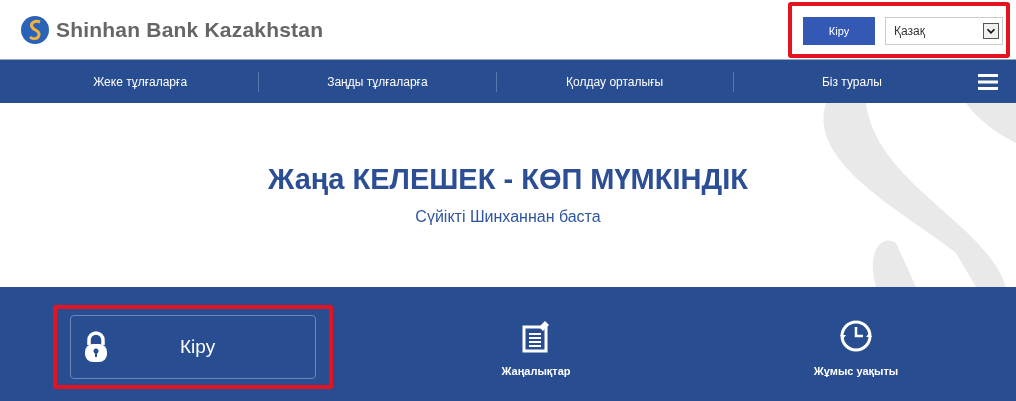 This screenshot has width=1016, height=401. Describe the element at coordinates (508, 217) in the screenshot. I see `hero-subtitle: Сүйікті Шинханнан баста` at that location.